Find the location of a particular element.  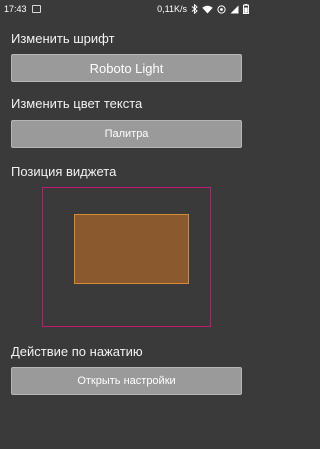

change-text-color-label: Изменить цвет текста is located at coordinates (77, 103).